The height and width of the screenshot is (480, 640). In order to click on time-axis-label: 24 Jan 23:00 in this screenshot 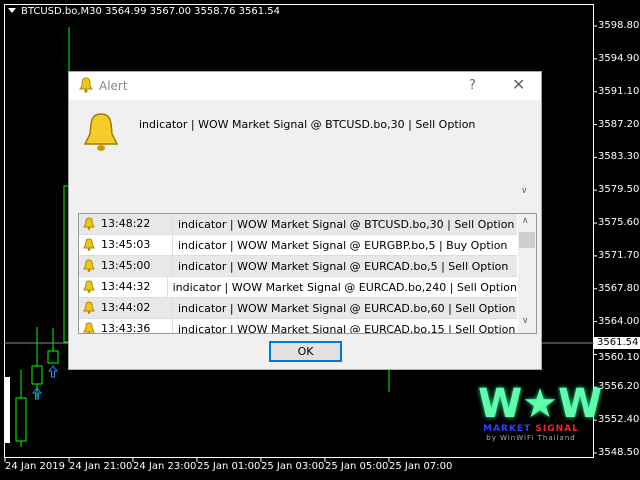, I will do `click(165, 466)`.